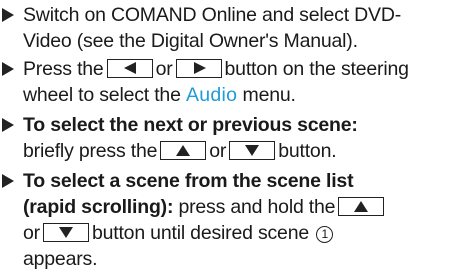  I want to click on step-2-text-press: Press the, so click(63, 69).